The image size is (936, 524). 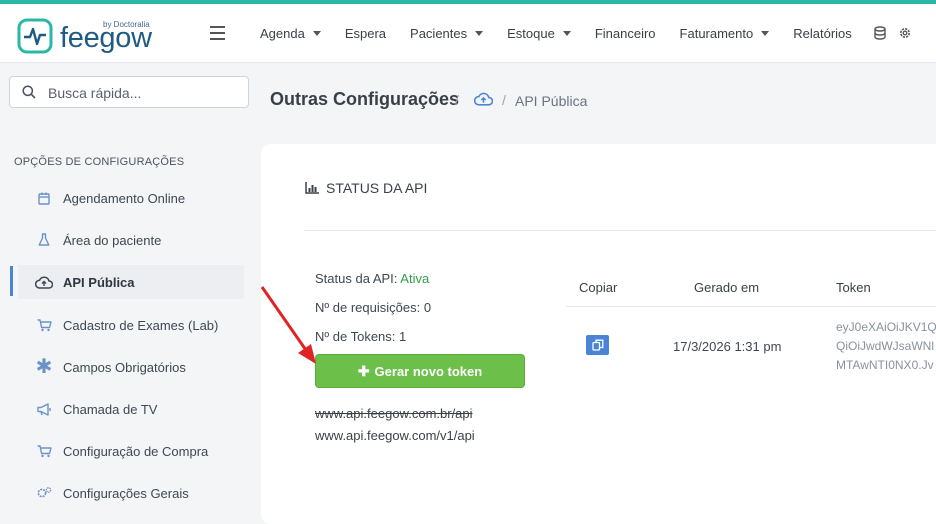 What do you see at coordinates (427, 307) in the screenshot?
I see `requests-value: 0` at bounding box center [427, 307].